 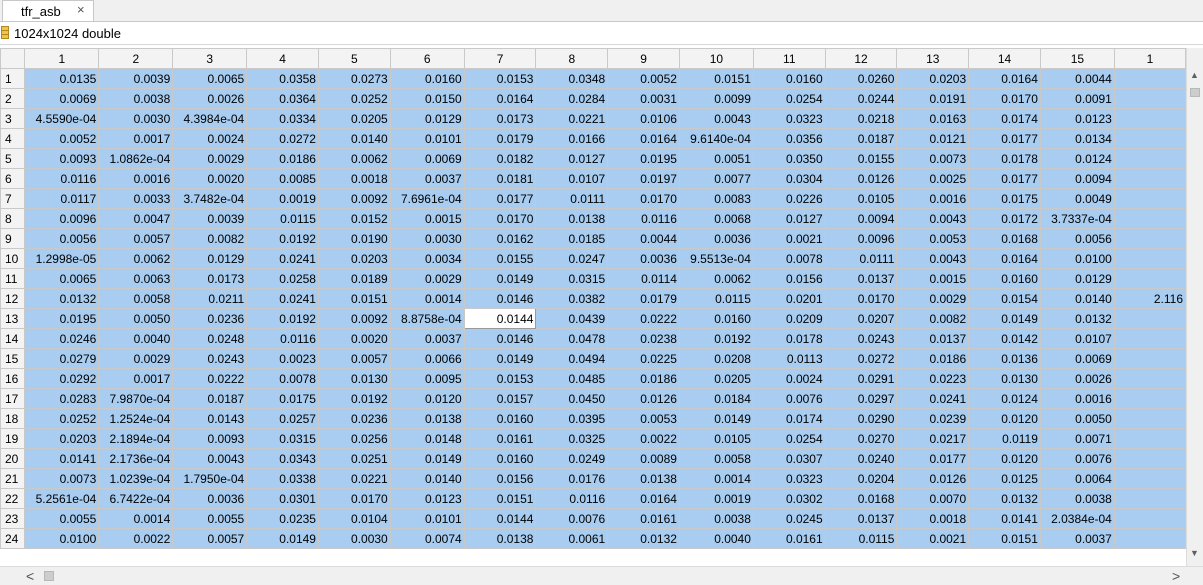 I want to click on table-cell: 0.0172, so click(x=1004, y=218).